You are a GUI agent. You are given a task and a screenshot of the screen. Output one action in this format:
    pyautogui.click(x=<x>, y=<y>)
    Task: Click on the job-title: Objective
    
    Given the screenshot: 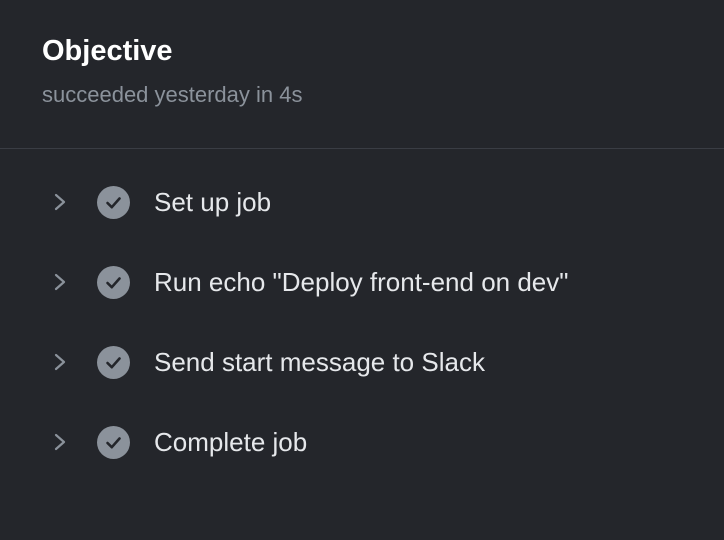 What is the action you would take?
    pyautogui.click(x=107, y=51)
    